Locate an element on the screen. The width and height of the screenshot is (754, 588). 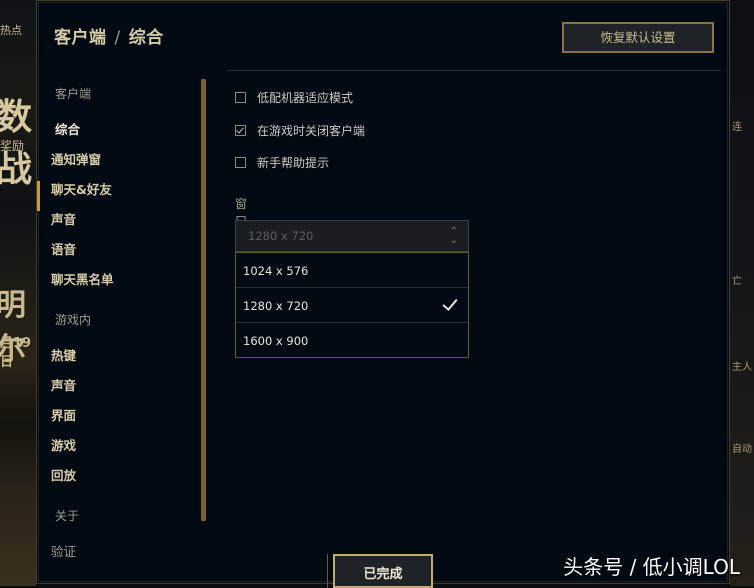
bg-text: 月19日 is located at coordinates (16, 353).